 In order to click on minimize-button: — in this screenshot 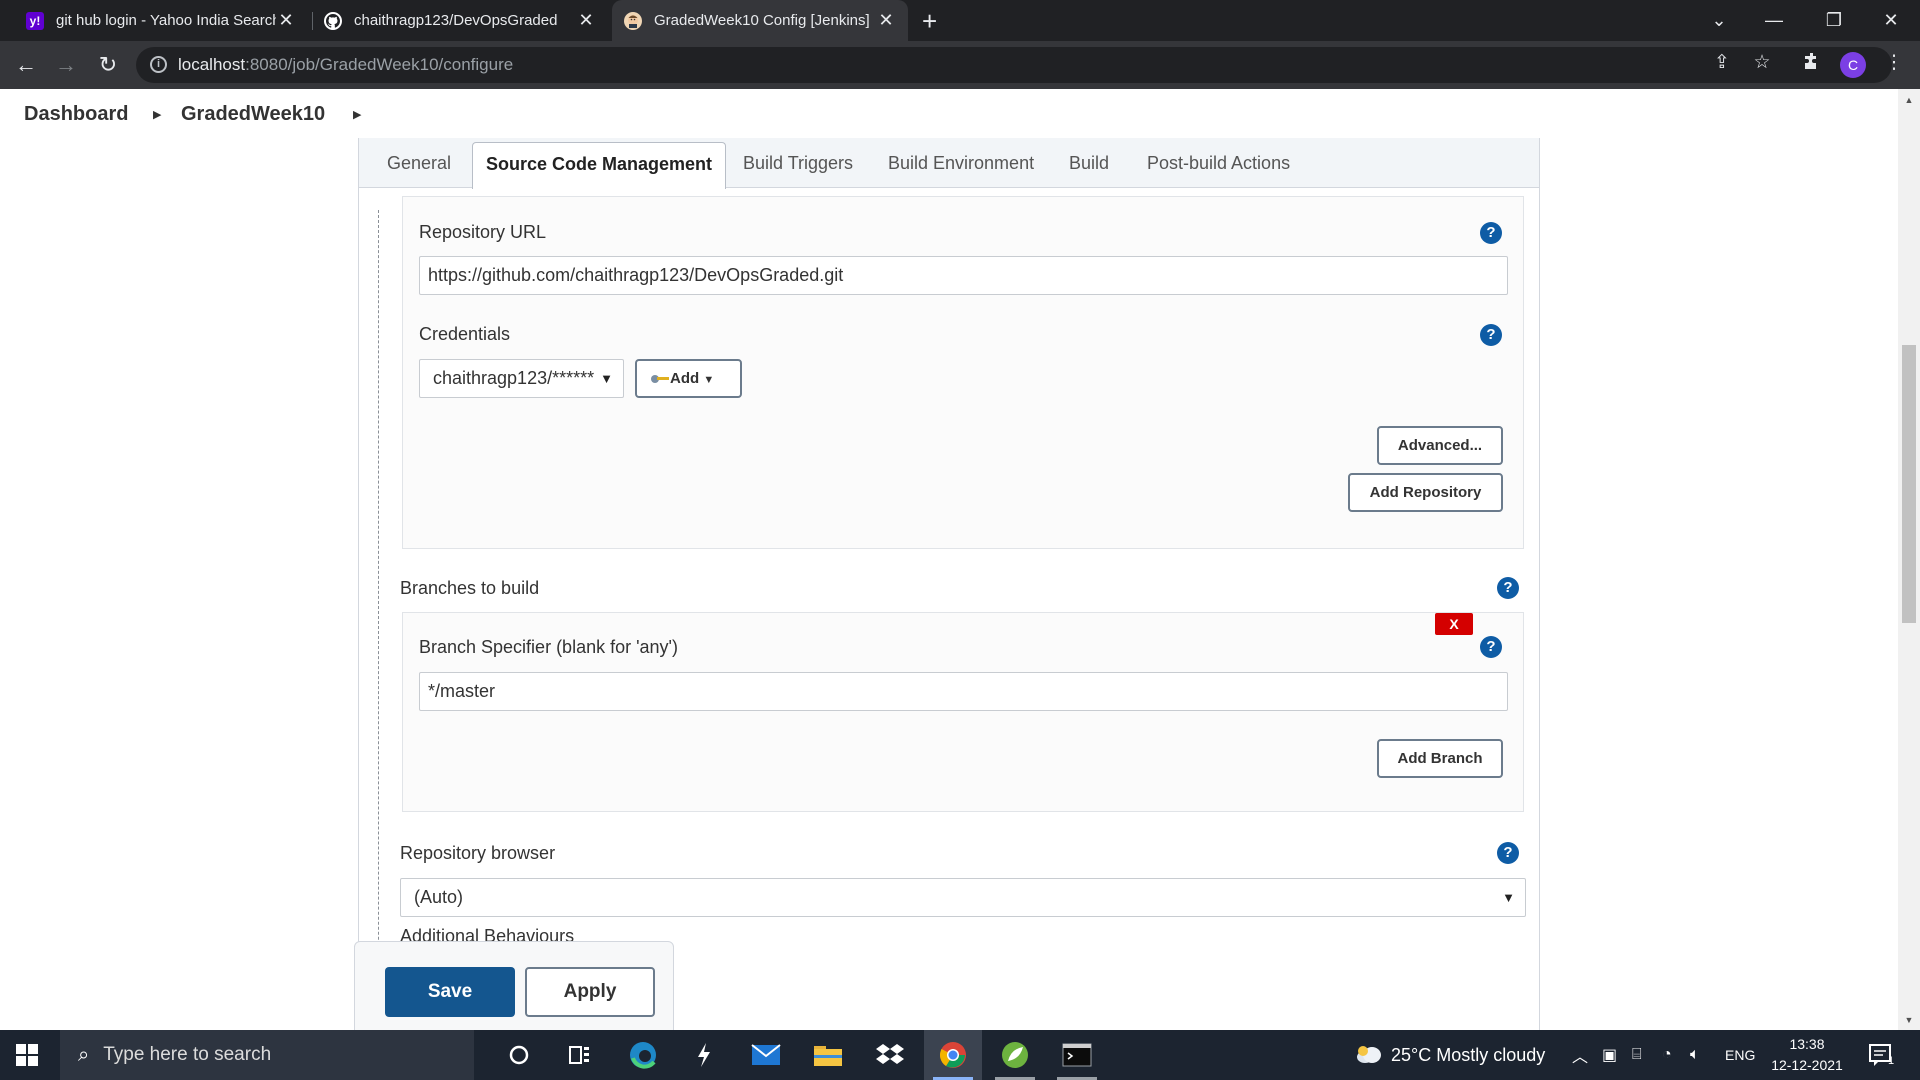, I will do `click(1774, 20)`.